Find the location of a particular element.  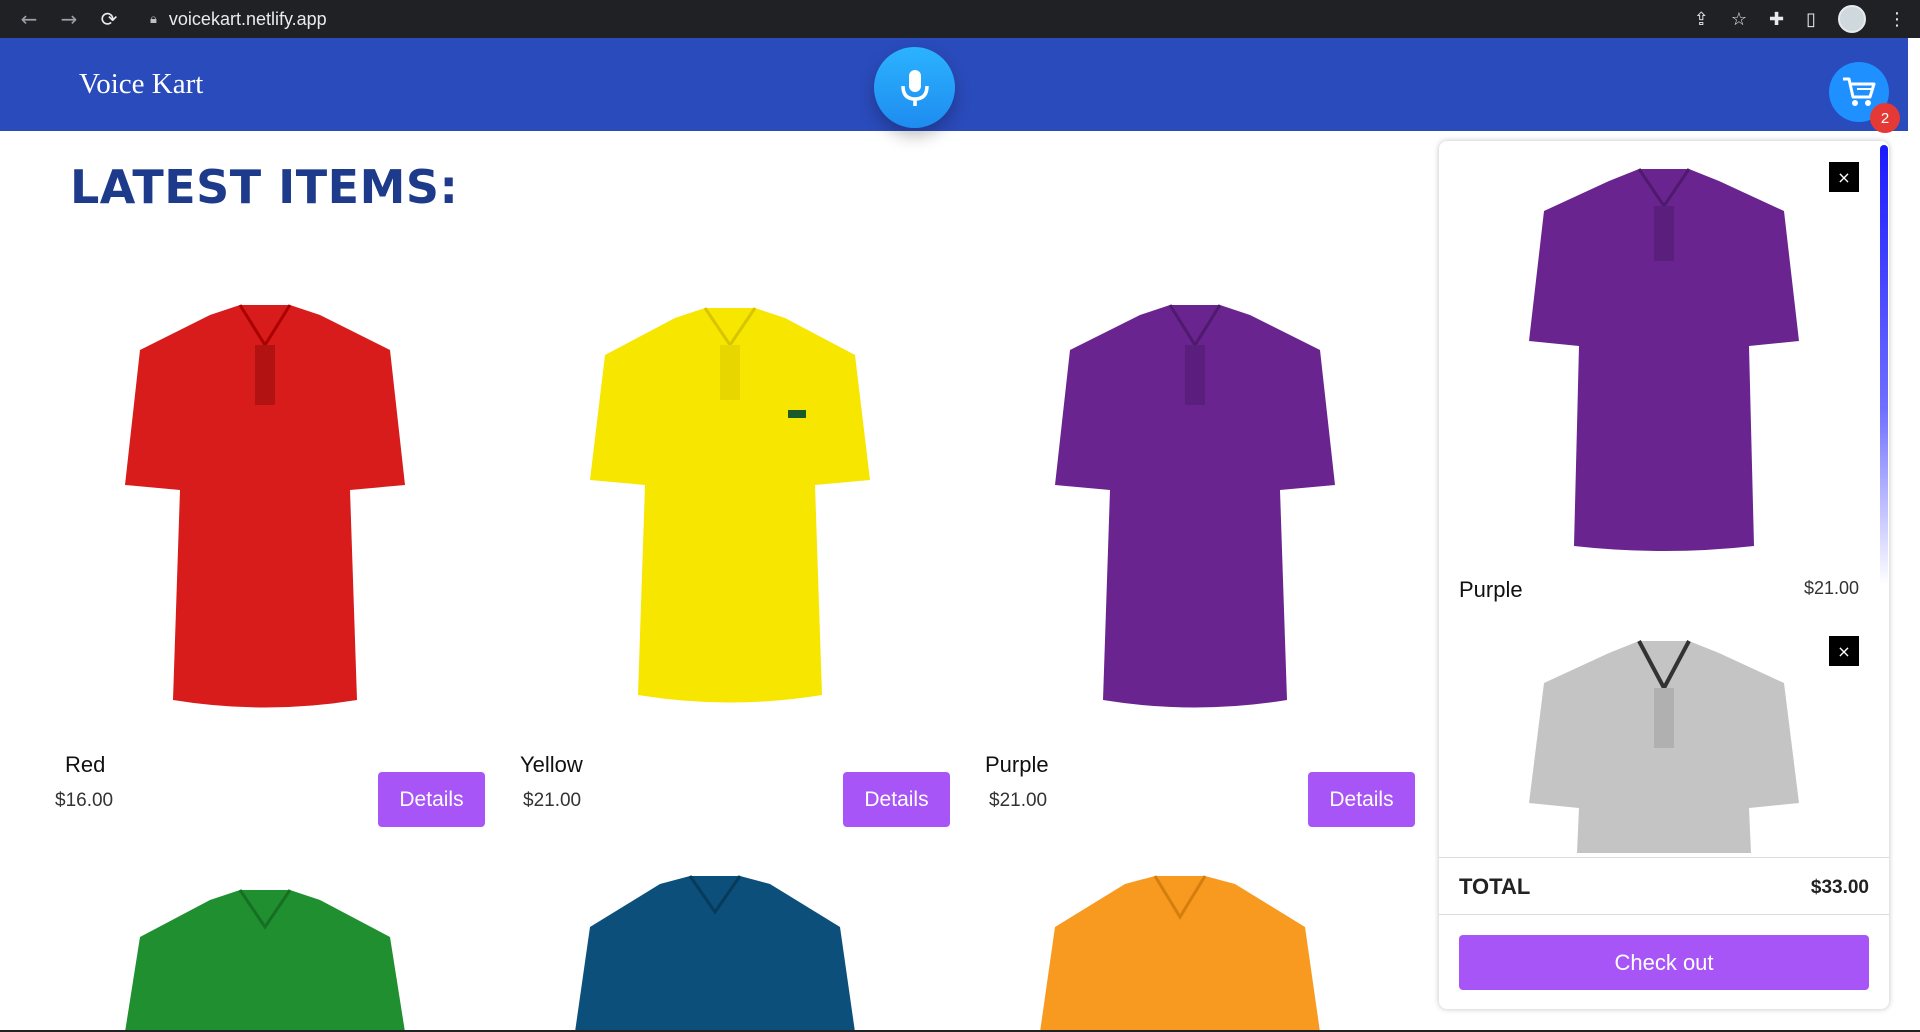

forward-icon: → is located at coordinates (69, 19).